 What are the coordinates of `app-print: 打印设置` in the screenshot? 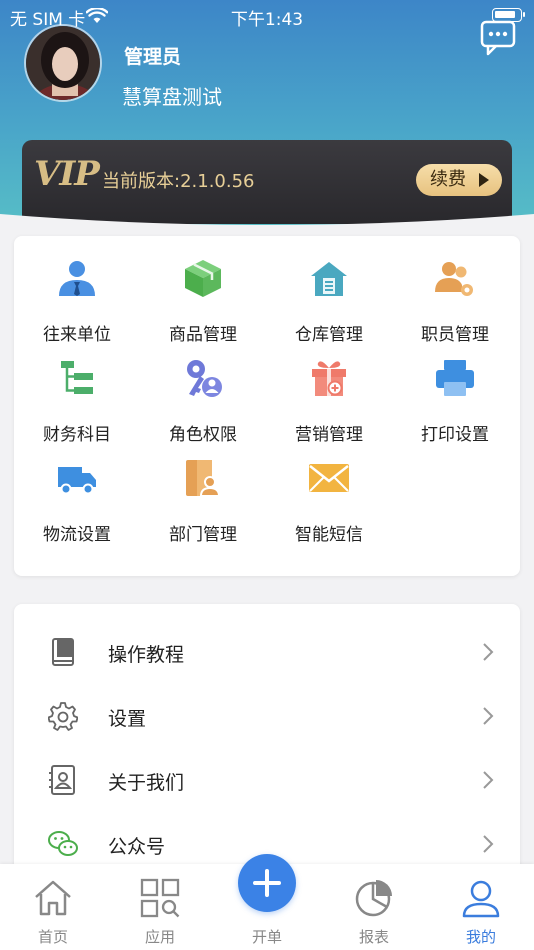 It's located at (455, 390).